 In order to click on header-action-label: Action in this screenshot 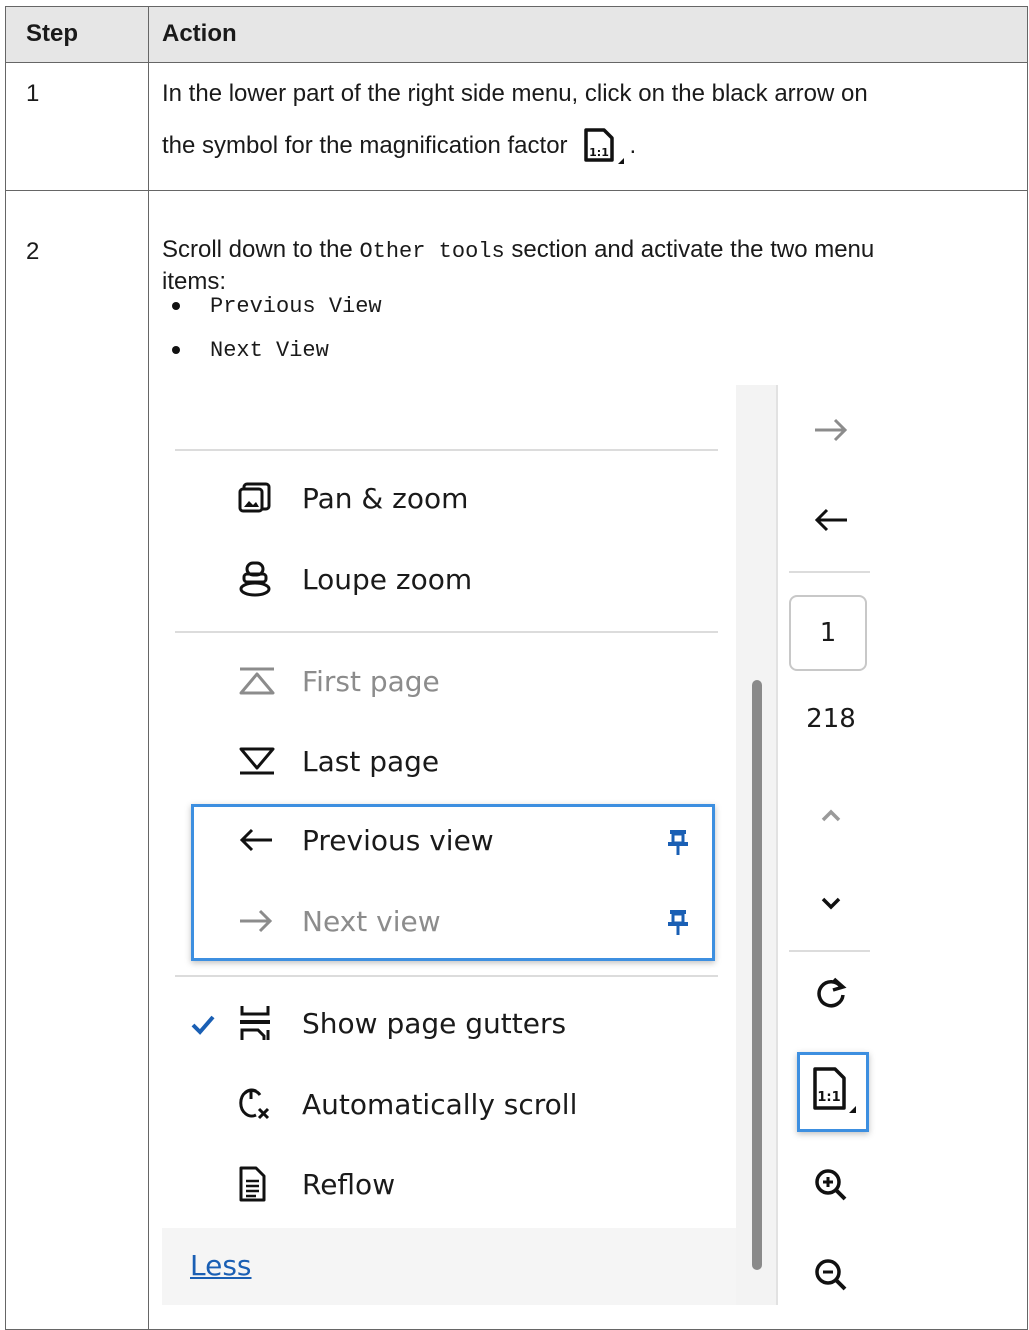, I will do `click(199, 33)`.